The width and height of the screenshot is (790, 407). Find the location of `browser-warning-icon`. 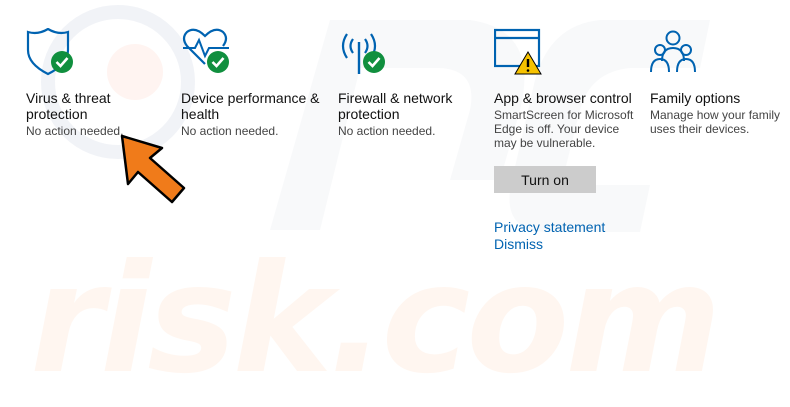

browser-warning-icon is located at coordinates (518, 51).